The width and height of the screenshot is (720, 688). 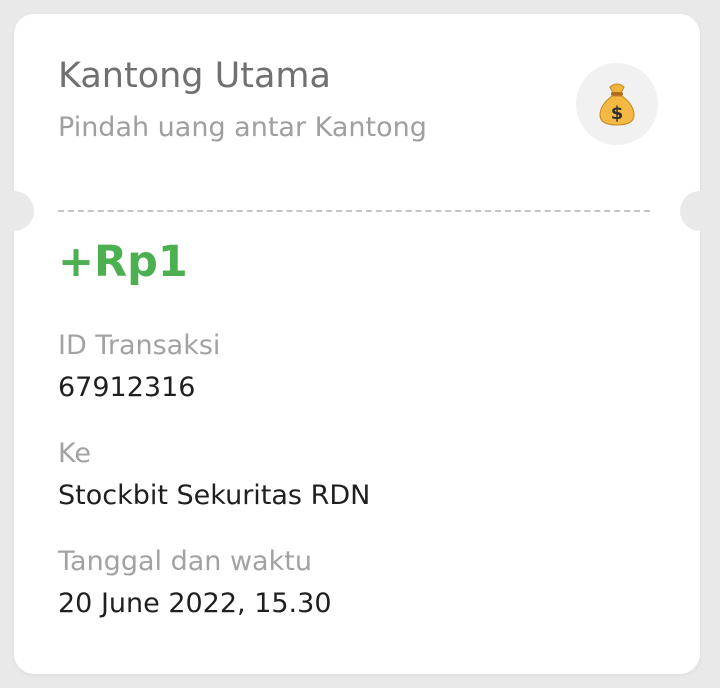 I want to click on destination-label: Ke, so click(x=74, y=453).